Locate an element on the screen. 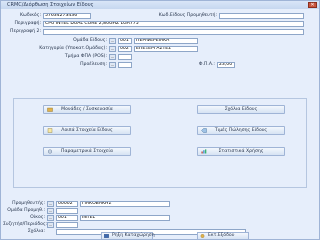 The image size is (320, 240). save-button: Ρηξη Καταχώρηση is located at coordinates (128, 235).